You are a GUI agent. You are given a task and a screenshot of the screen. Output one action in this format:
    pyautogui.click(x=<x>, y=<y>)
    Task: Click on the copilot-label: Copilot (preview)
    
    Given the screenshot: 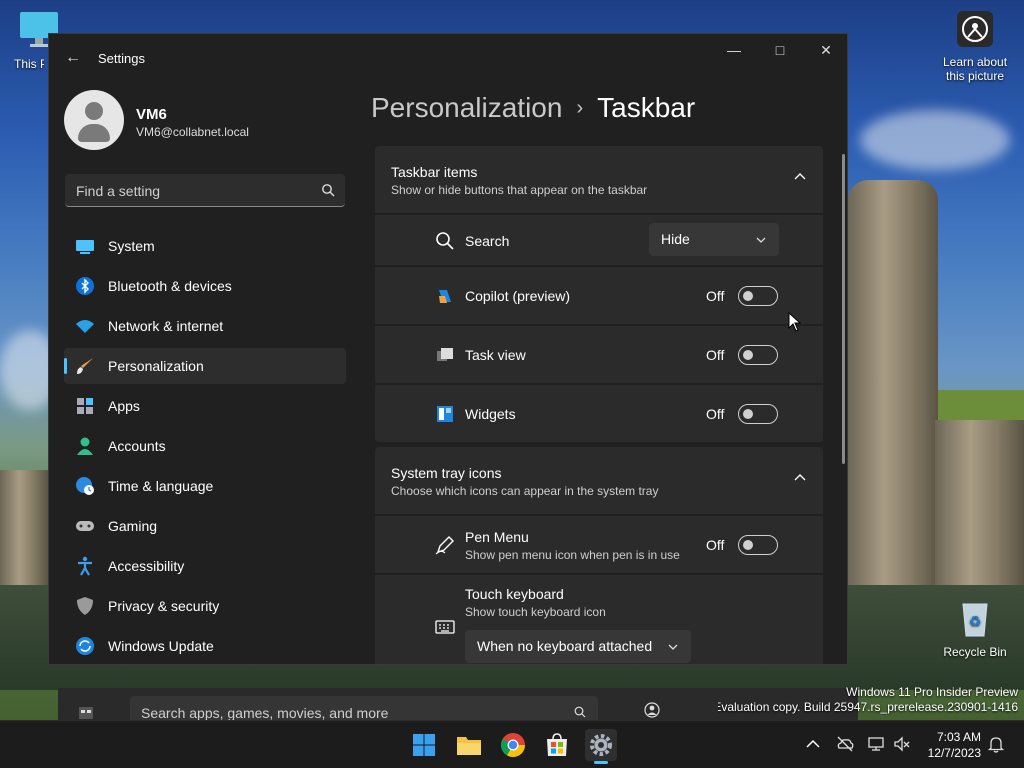 What is the action you would take?
    pyautogui.click(x=518, y=296)
    